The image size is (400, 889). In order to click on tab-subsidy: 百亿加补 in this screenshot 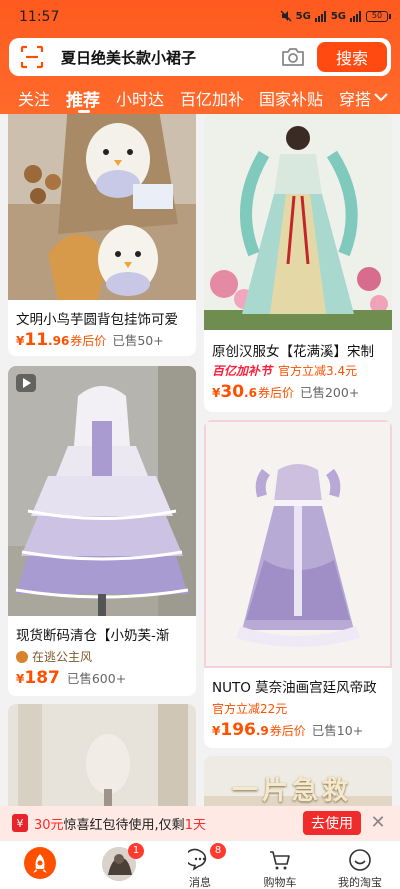, I will do `click(212, 98)`.